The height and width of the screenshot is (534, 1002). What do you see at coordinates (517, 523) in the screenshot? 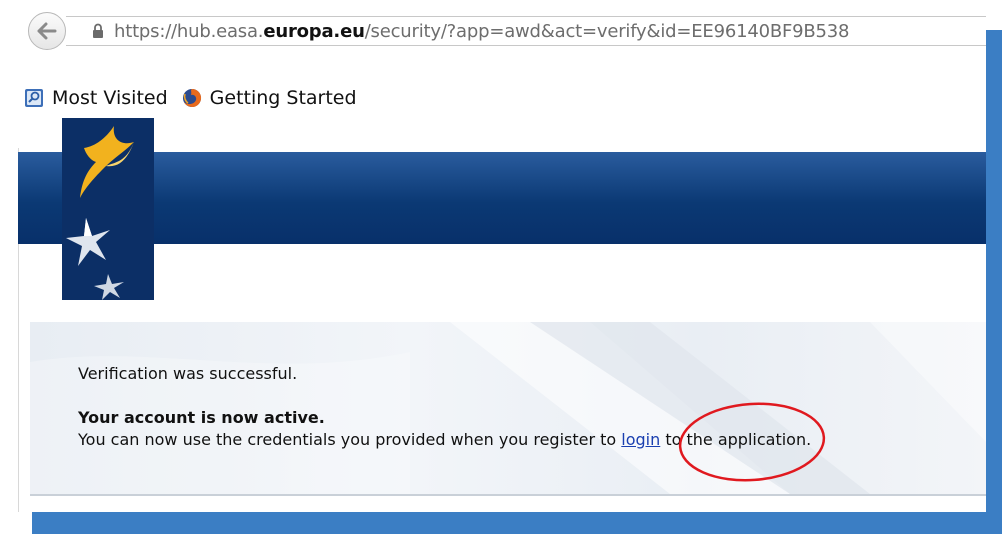
I see `screenshot-frame-bottom` at bounding box center [517, 523].